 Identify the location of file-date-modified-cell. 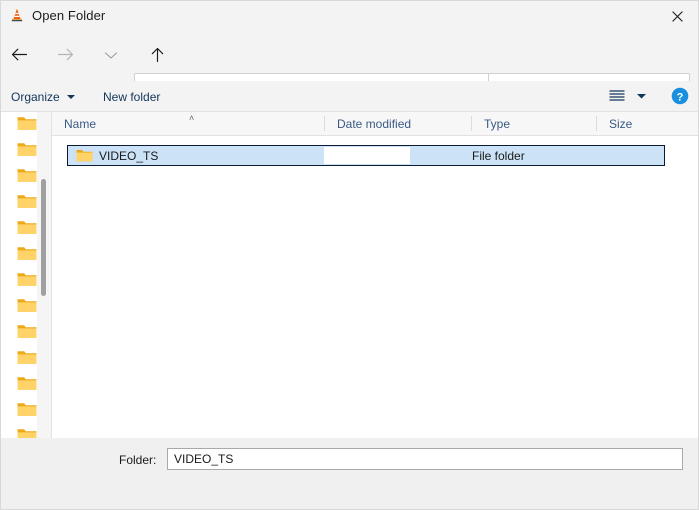
(367, 155).